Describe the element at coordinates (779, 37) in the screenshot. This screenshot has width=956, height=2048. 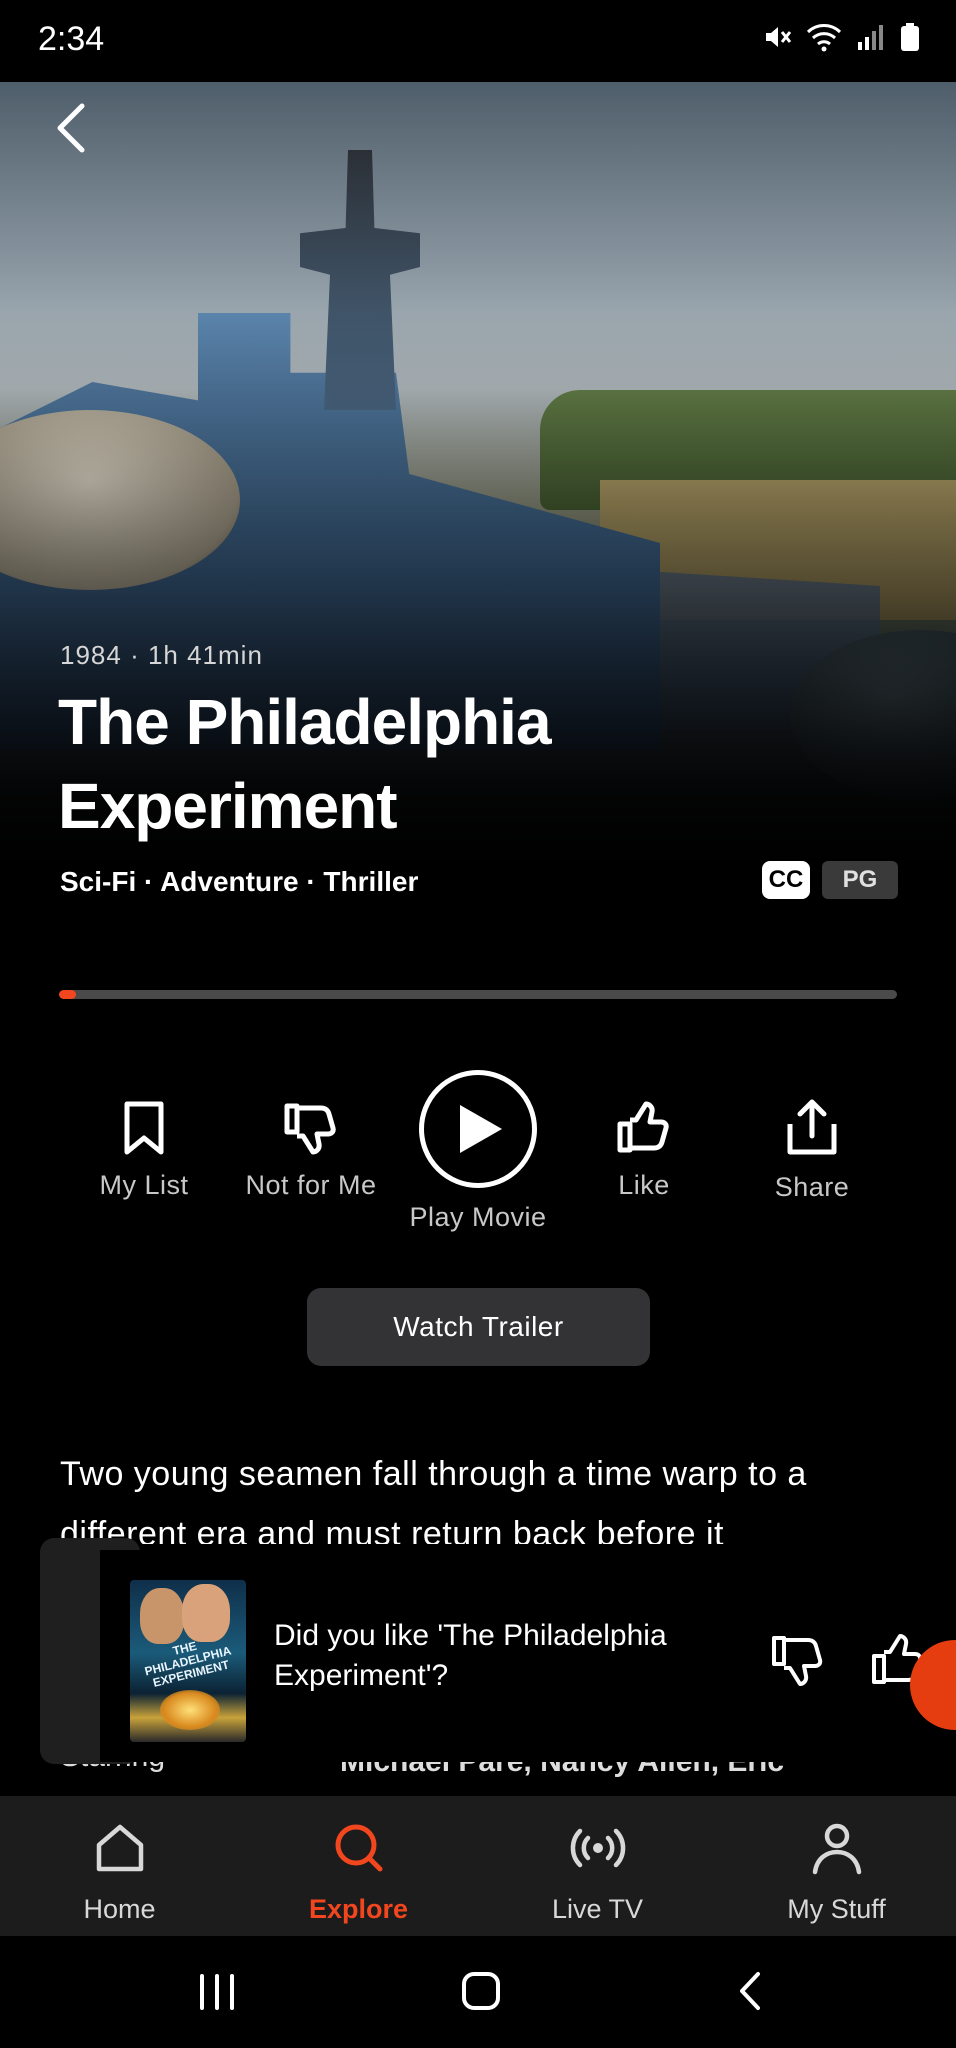
I see `mute-icon` at that location.